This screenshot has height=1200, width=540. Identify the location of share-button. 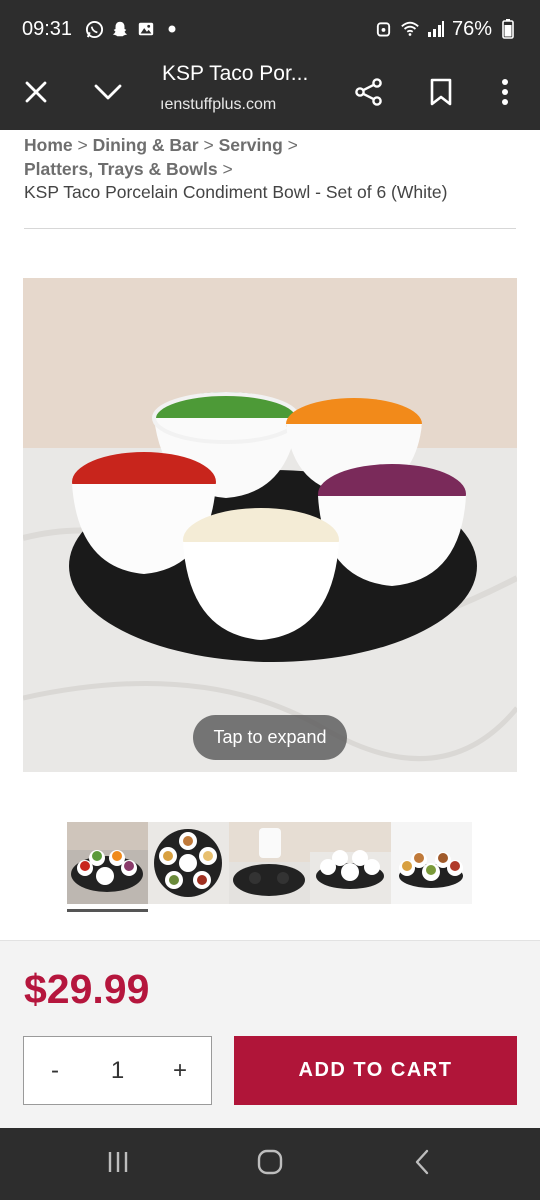
(369, 94).